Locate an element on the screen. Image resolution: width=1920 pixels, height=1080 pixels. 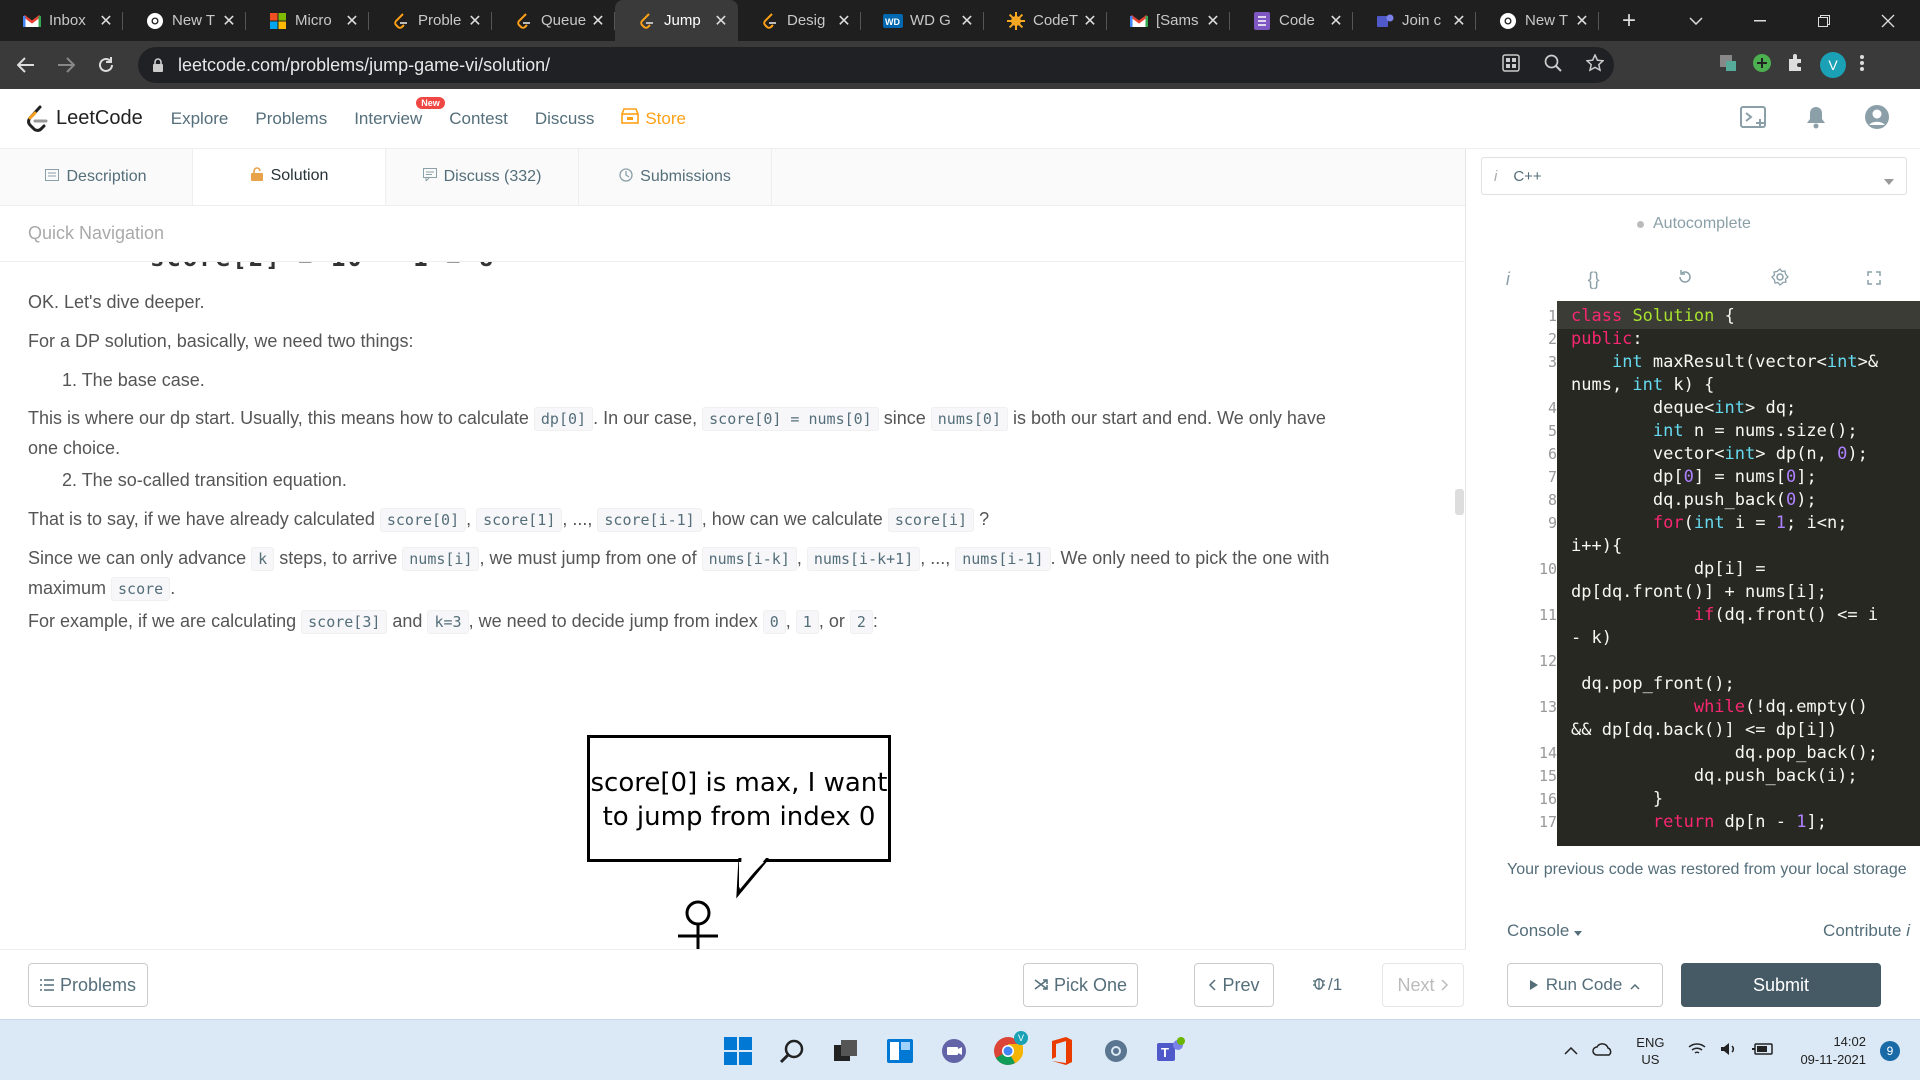
volume-icon is located at coordinates (1729, 1050).